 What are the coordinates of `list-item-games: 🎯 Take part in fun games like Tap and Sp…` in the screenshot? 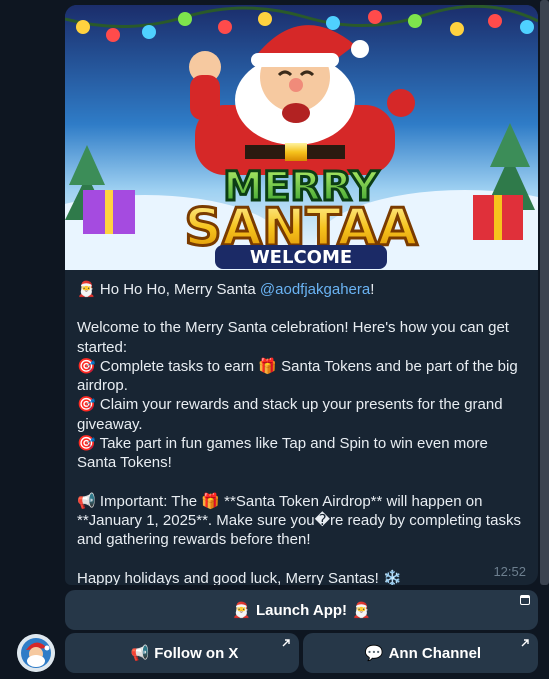 It's located at (301, 453).